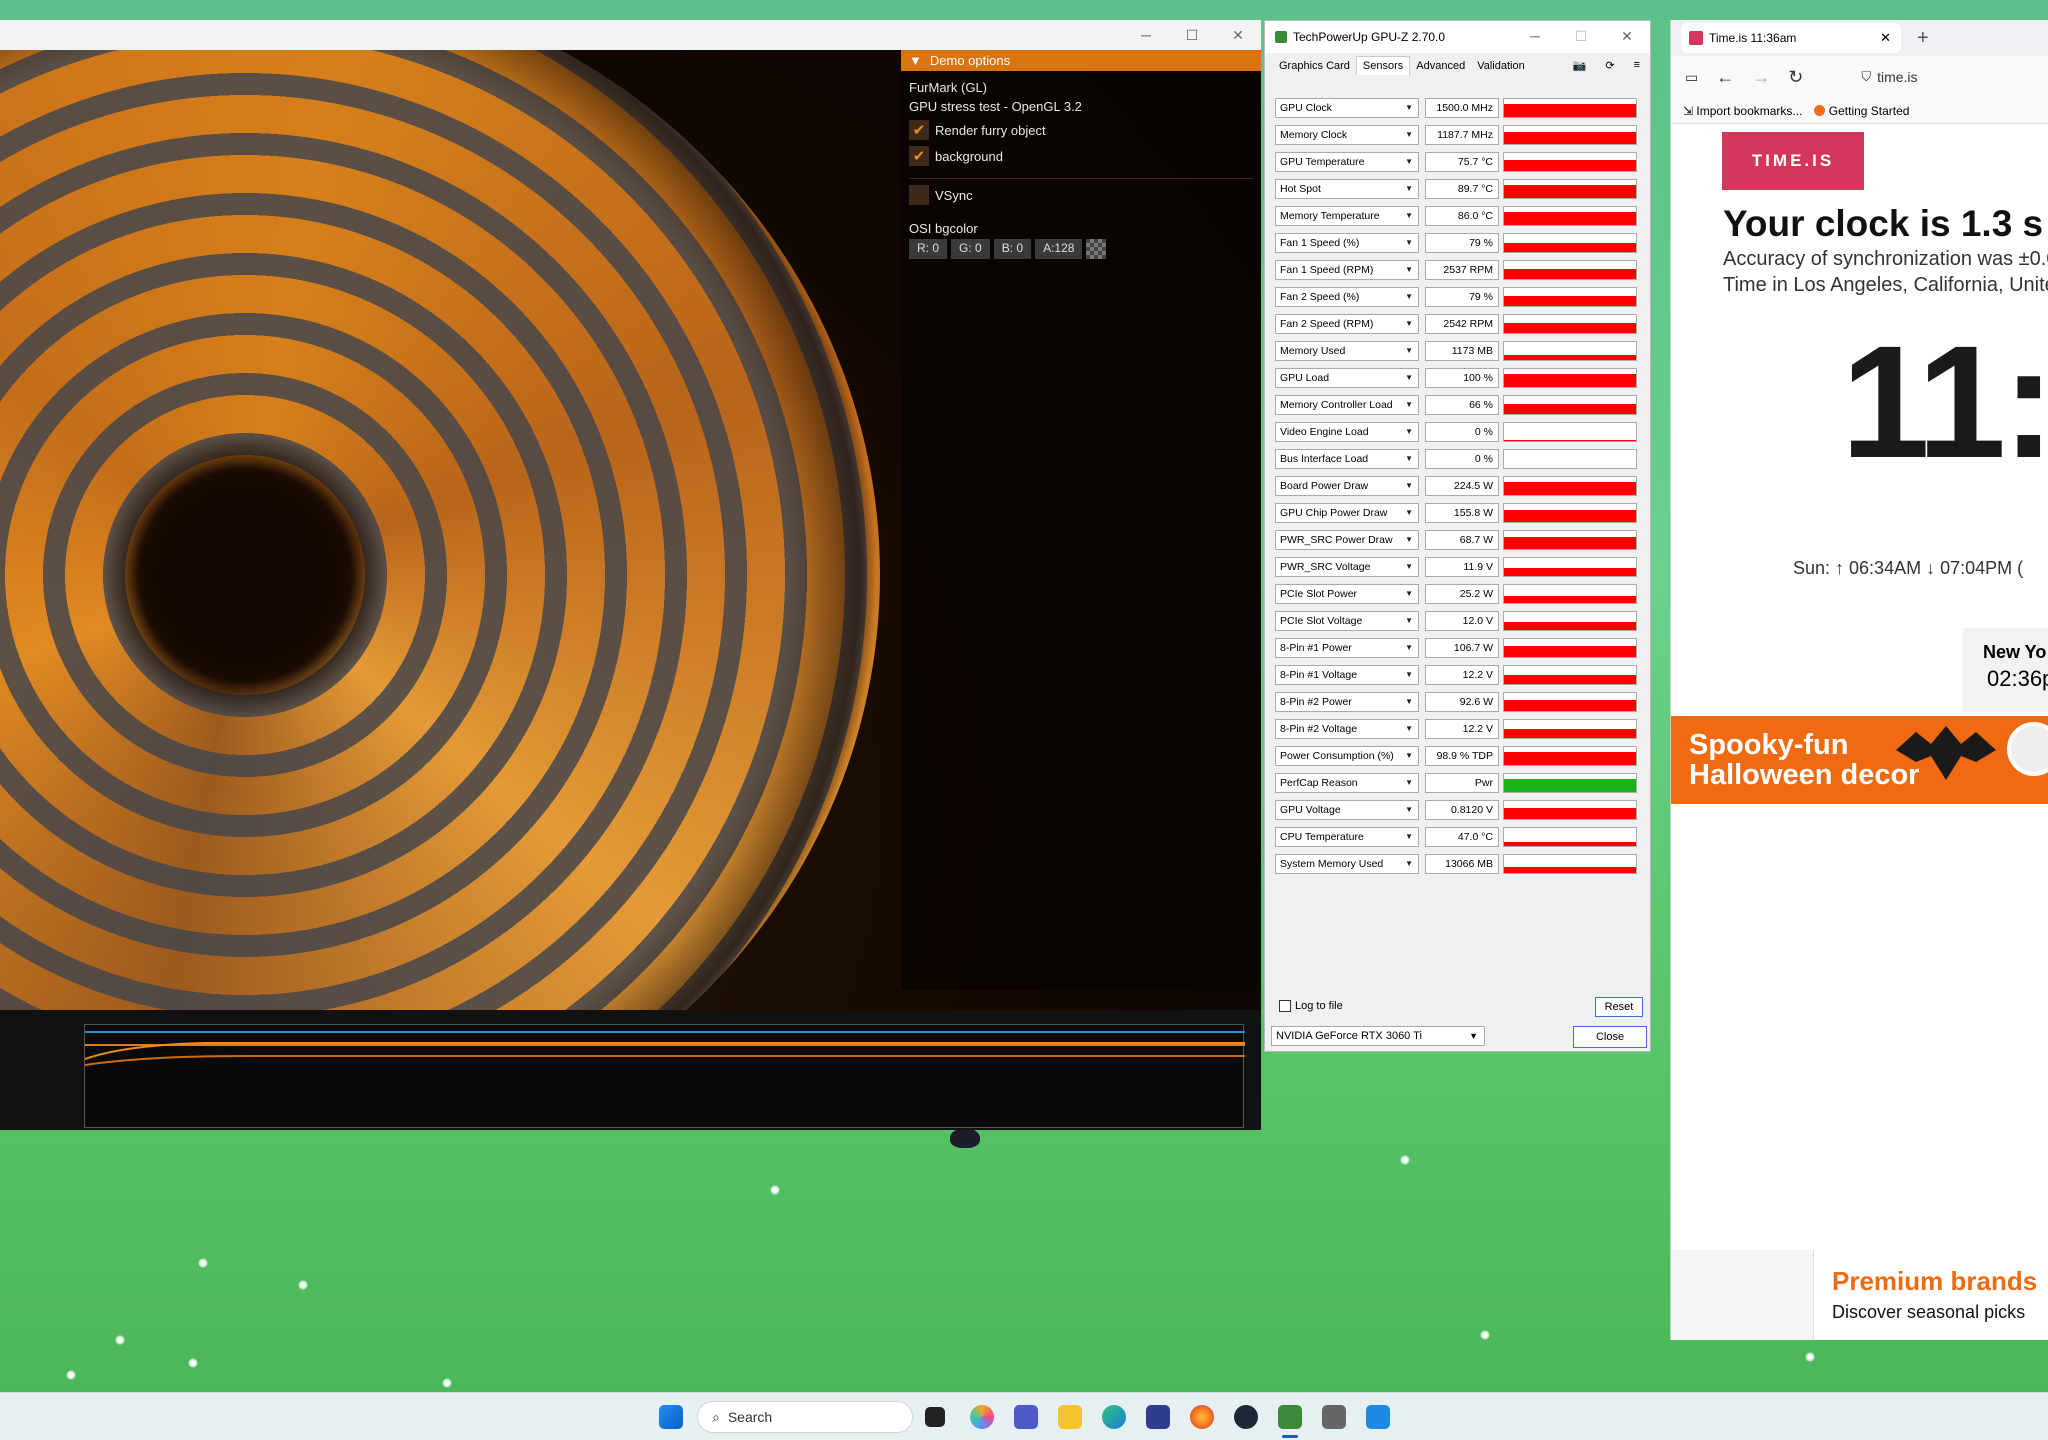  I want to click on firefox-icon, so click(1202, 1417).